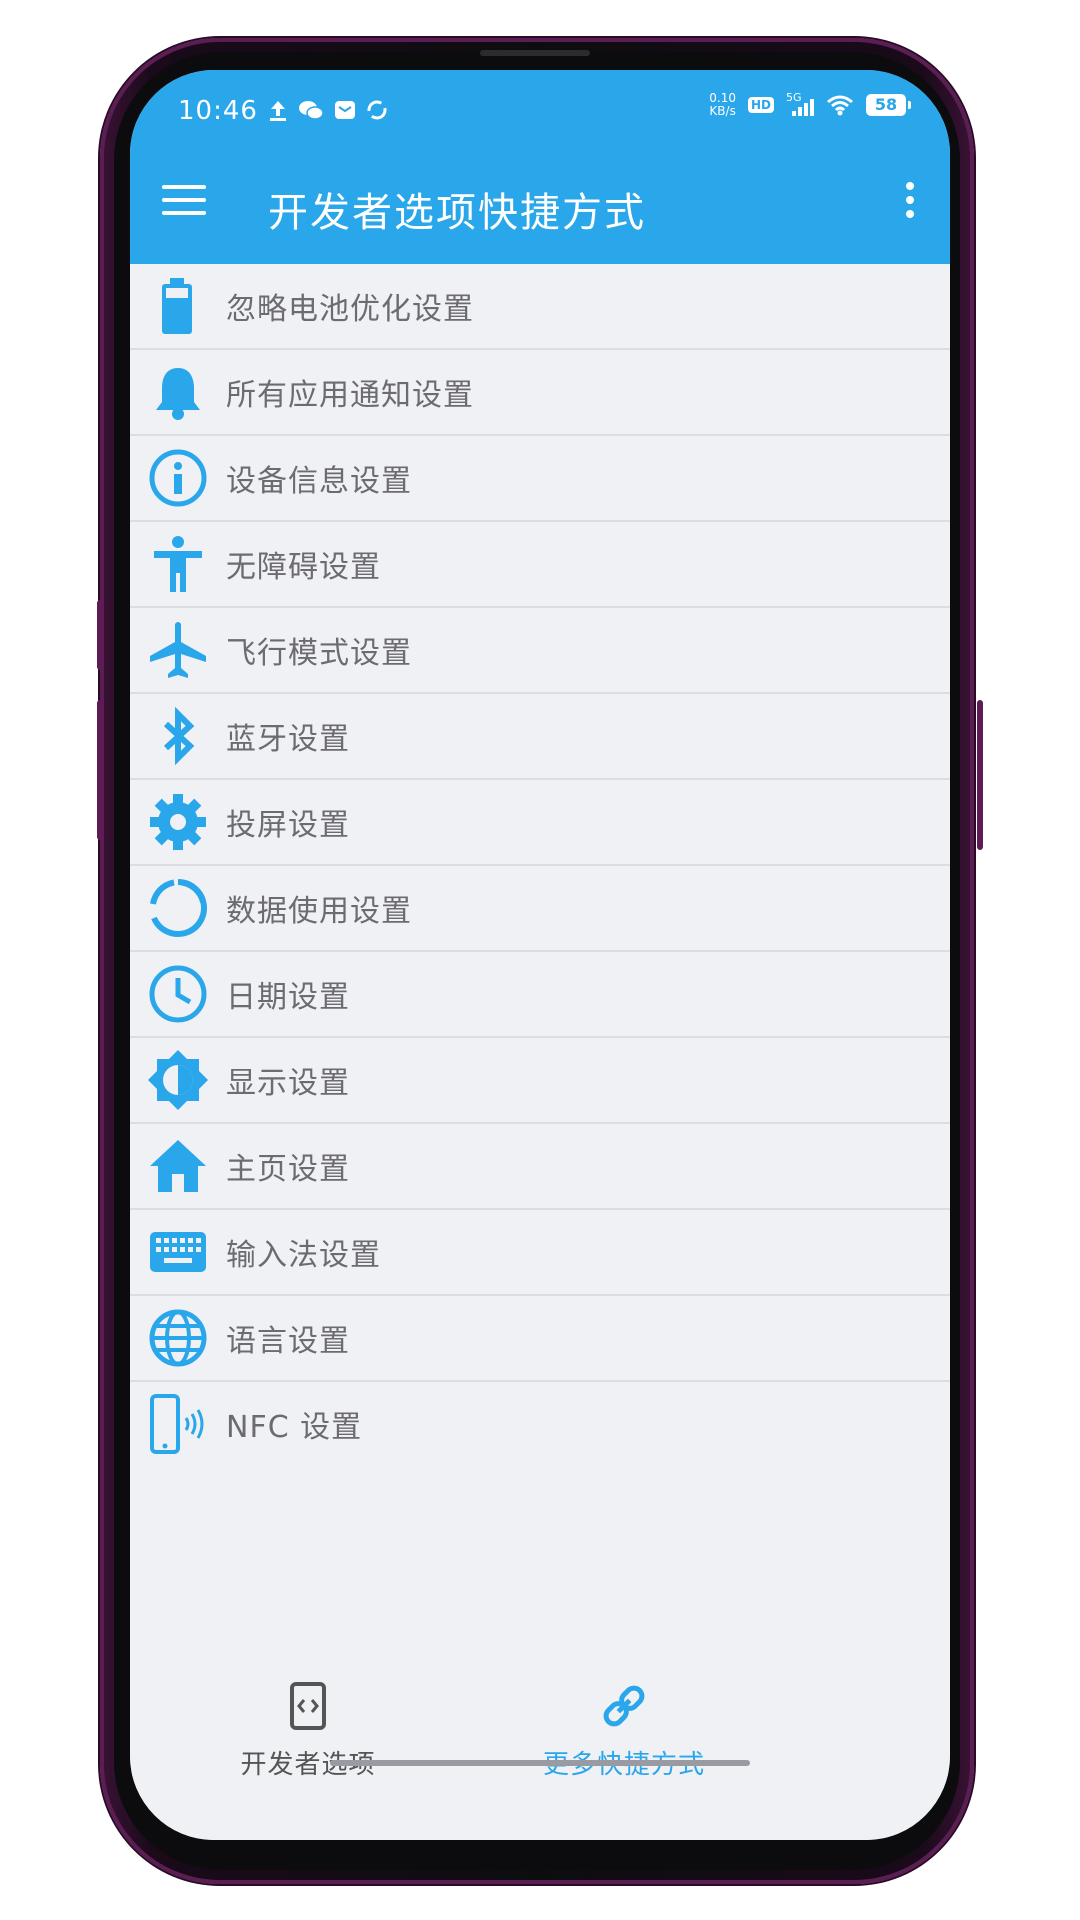  I want to click on link-icon, so click(624, 1706).